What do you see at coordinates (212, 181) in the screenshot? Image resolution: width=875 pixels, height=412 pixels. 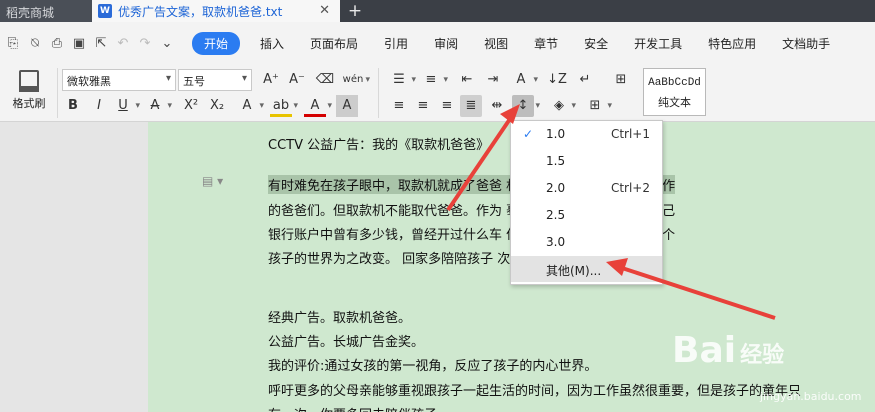 I see `paragraph-layout-icon: ▤ ▾` at bounding box center [212, 181].